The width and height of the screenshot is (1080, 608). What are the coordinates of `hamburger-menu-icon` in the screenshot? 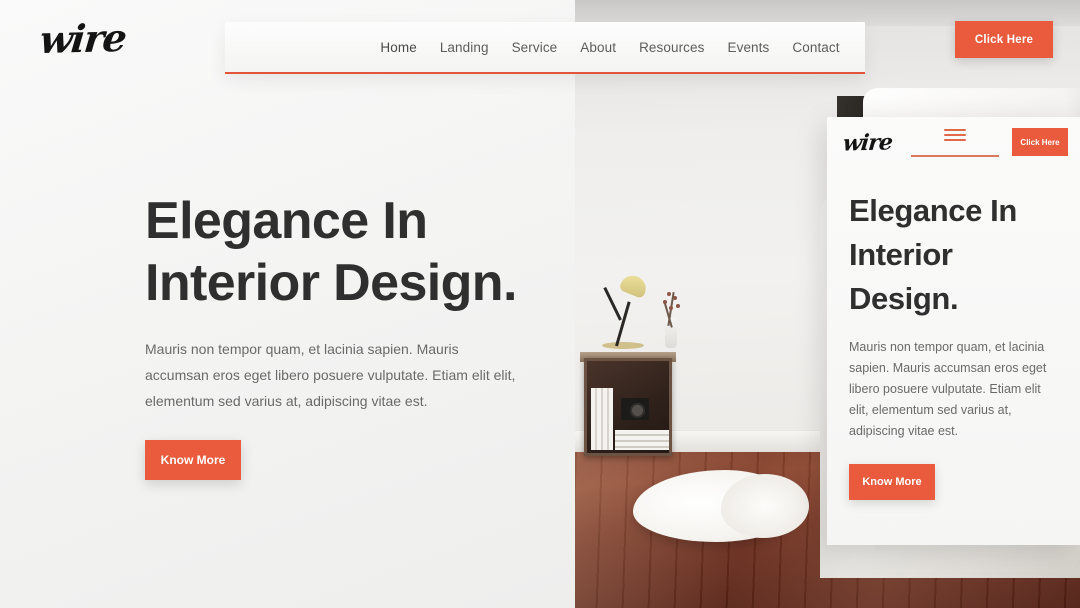 It's located at (955, 136).